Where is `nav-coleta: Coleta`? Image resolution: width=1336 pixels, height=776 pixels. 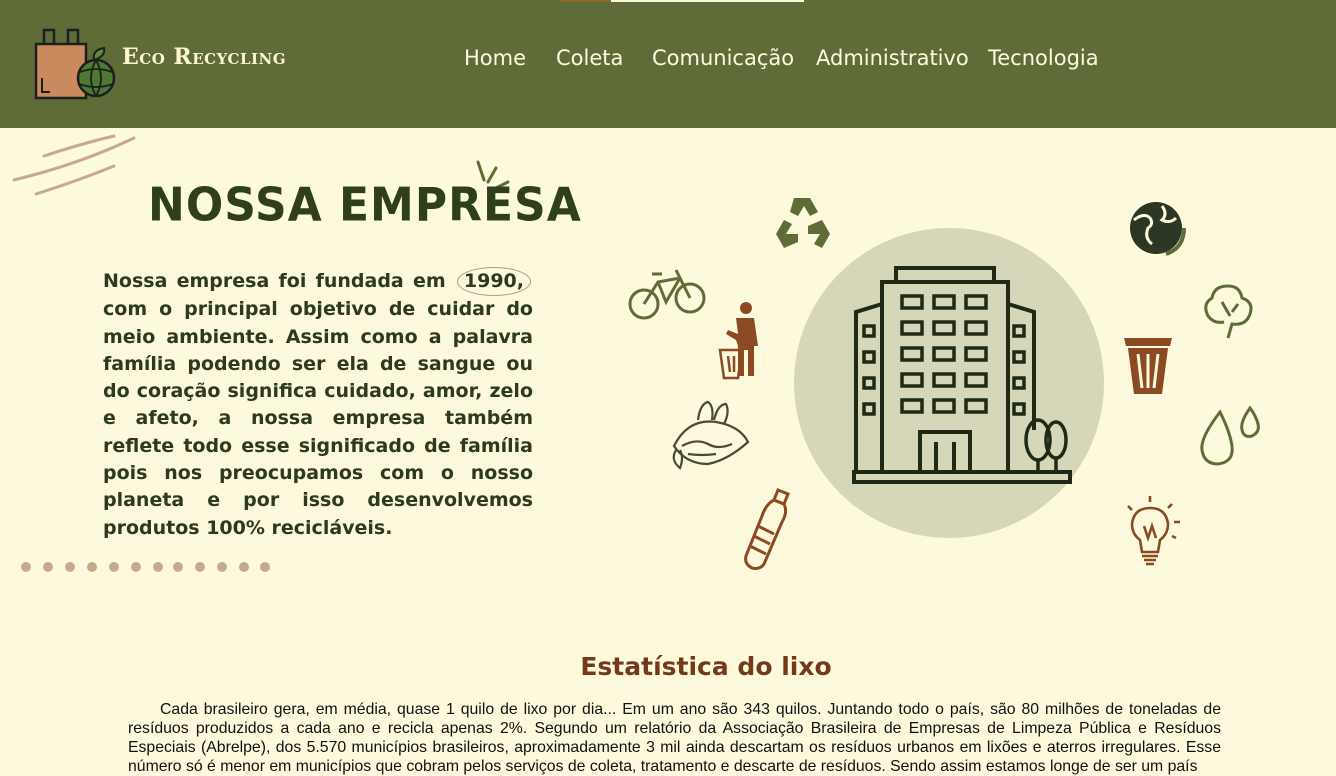 nav-coleta: Coleta is located at coordinates (589, 58).